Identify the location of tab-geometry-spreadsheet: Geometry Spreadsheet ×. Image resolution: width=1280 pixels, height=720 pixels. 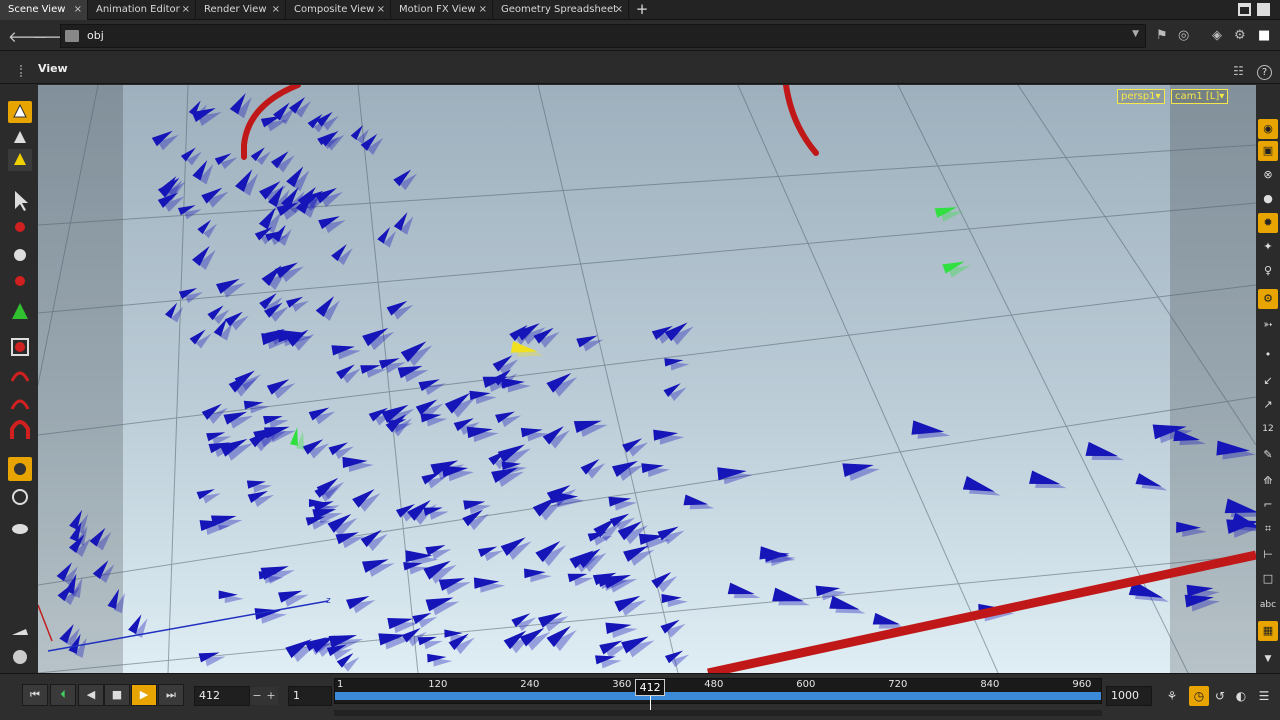
(561, 10).